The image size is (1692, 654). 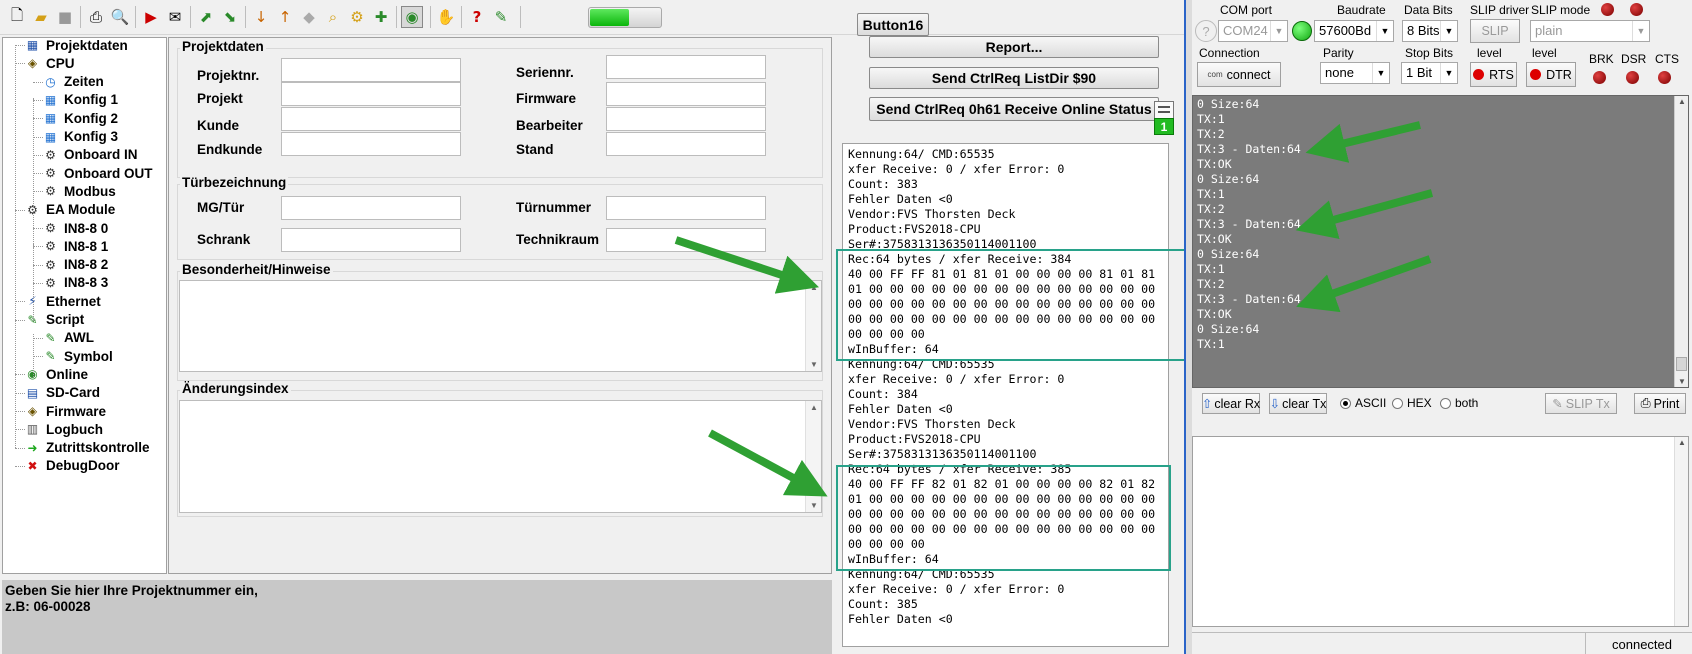 What do you see at coordinates (87, 448) in the screenshot?
I see `tree-item-zutrittskontrolle: ➜ Zutrittskontrolle` at bounding box center [87, 448].